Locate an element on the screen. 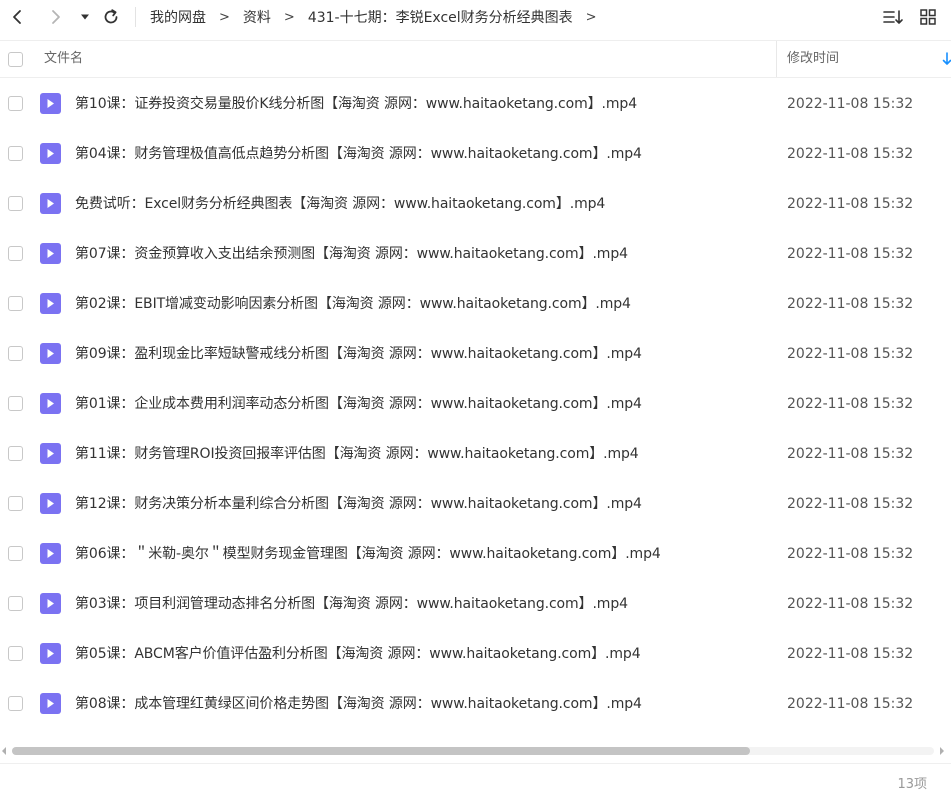  item-count: 13项 is located at coordinates (912, 784).